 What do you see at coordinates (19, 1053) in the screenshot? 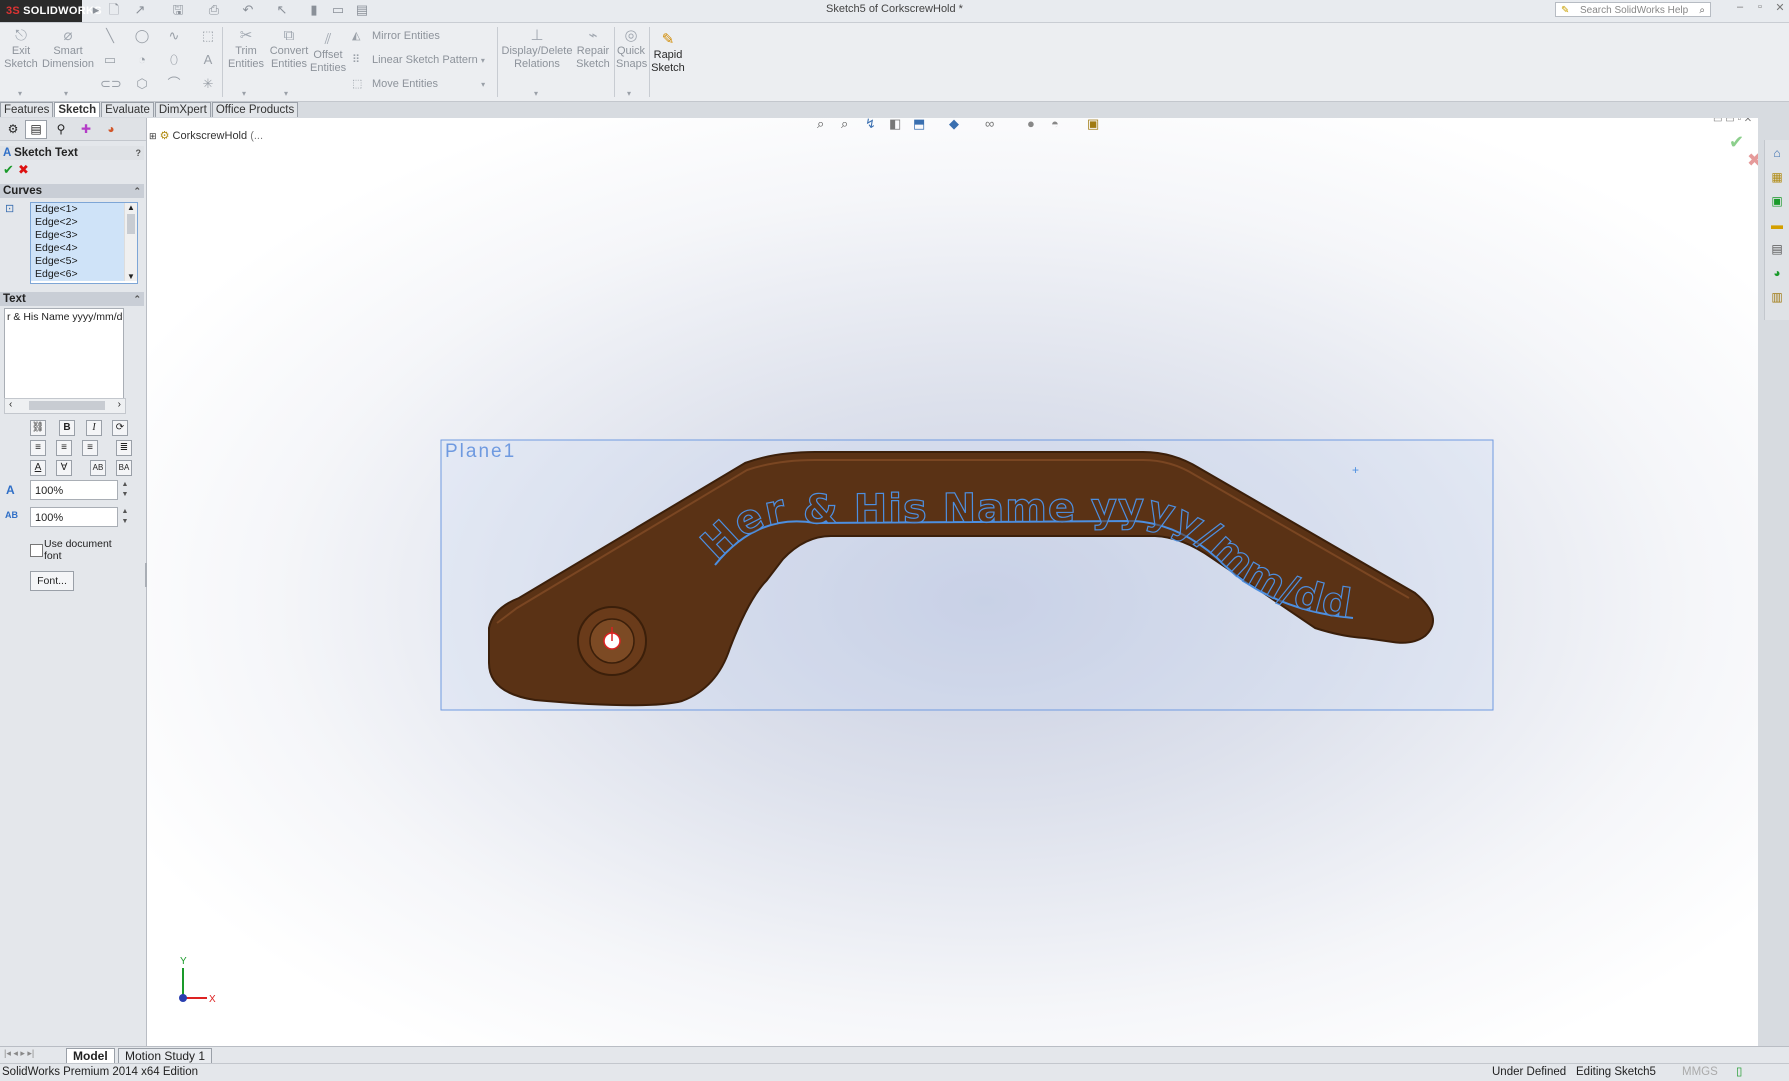
I see `tab-scroll-arrows-icon: |◂ ◂ ▸ ▸|` at bounding box center [19, 1053].